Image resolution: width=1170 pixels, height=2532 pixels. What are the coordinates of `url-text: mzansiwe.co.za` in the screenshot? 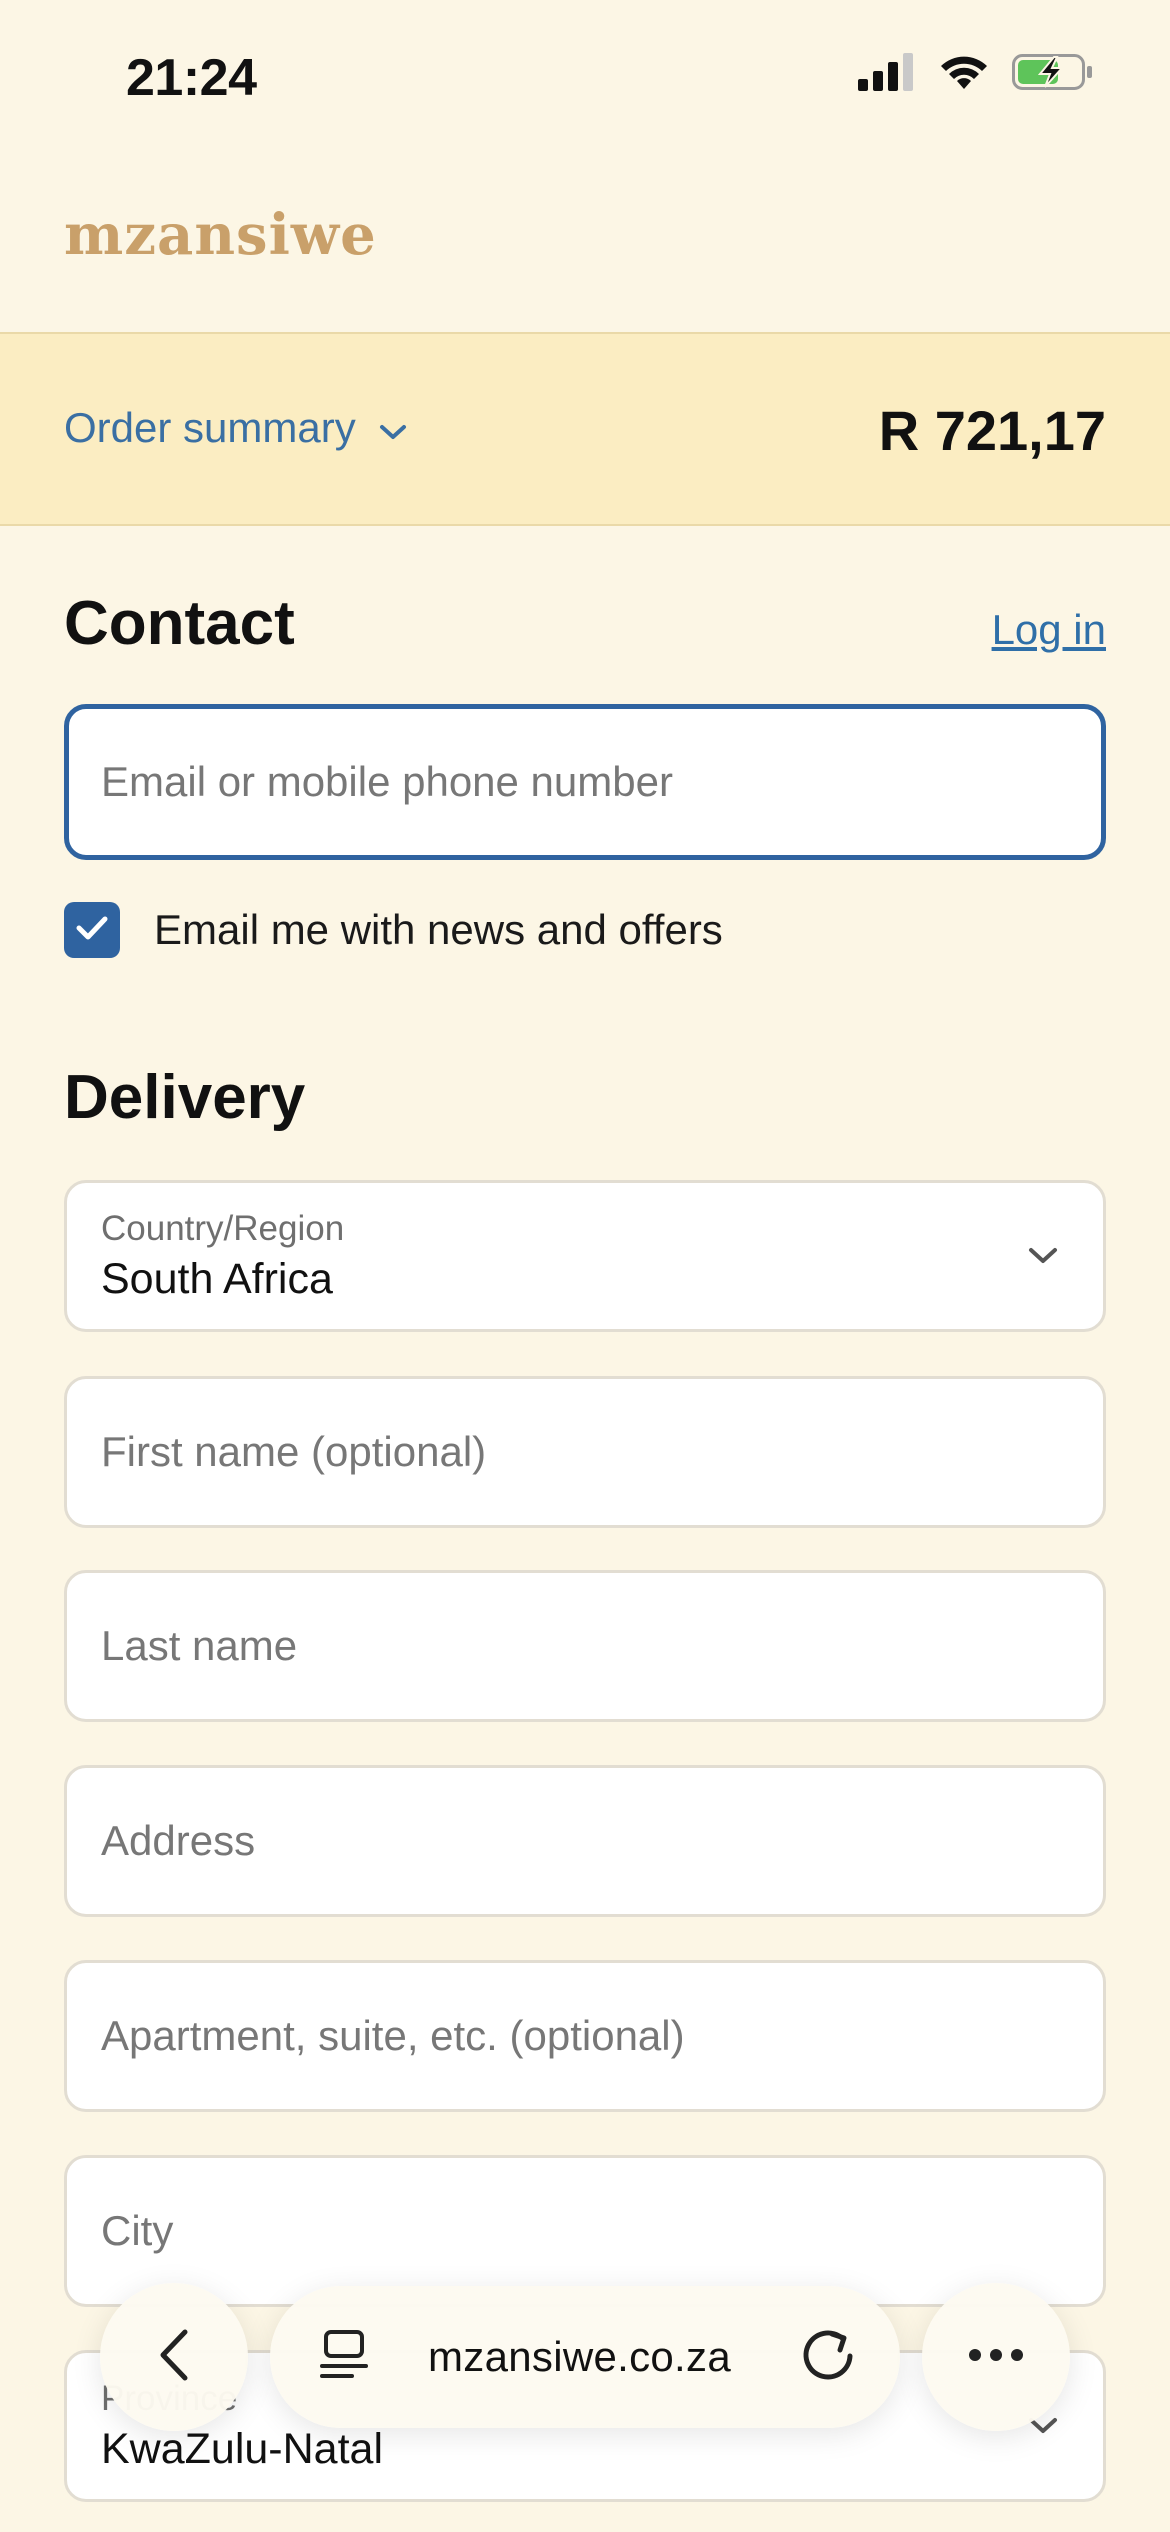 It's located at (579, 2356).